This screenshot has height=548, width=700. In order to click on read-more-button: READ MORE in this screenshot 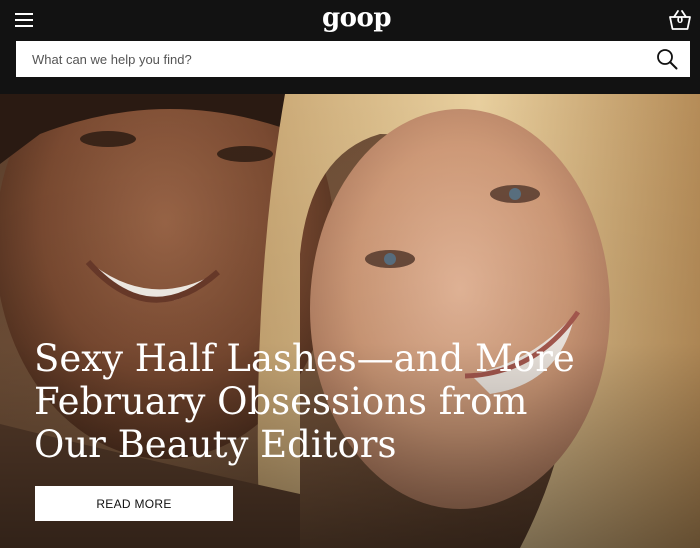, I will do `click(134, 503)`.